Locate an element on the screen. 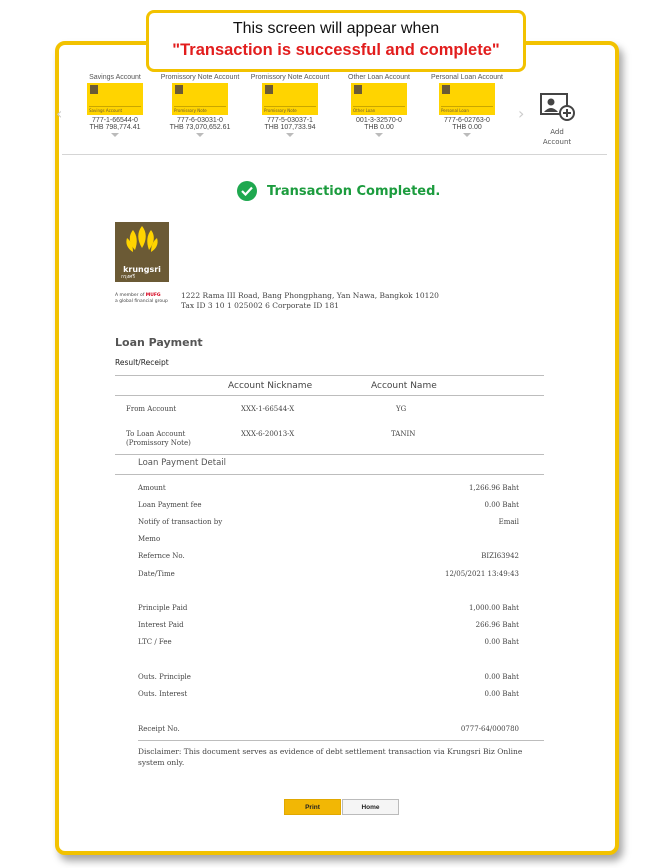 This screenshot has height=868, width=665. detail-value: 12/05/2021 13:49:43 is located at coordinates (481, 574).